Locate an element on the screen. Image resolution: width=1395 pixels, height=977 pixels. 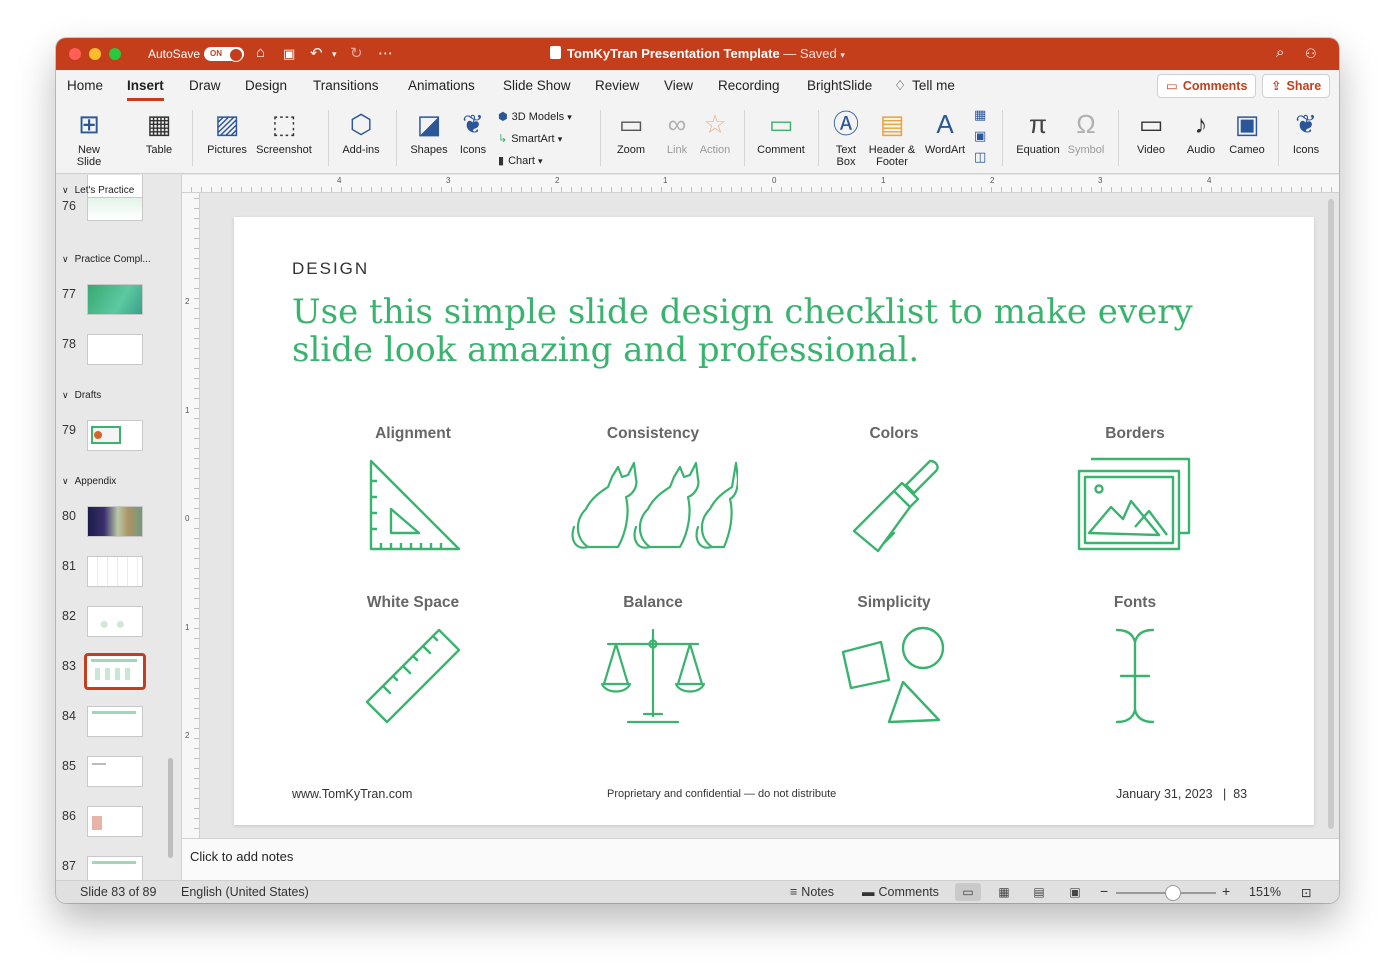
slide-kicker-heading: DESIGN is located at coordinates (330, 269).